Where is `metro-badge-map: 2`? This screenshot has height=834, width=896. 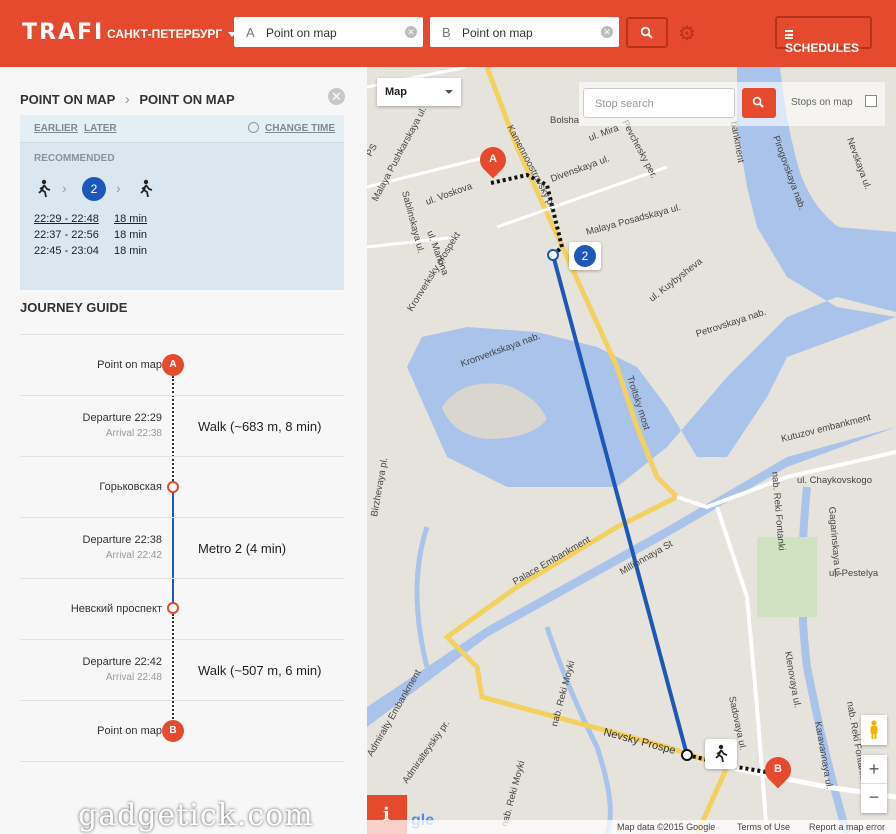 metro-badge-map: 2 is located at coordinates (585, 256).